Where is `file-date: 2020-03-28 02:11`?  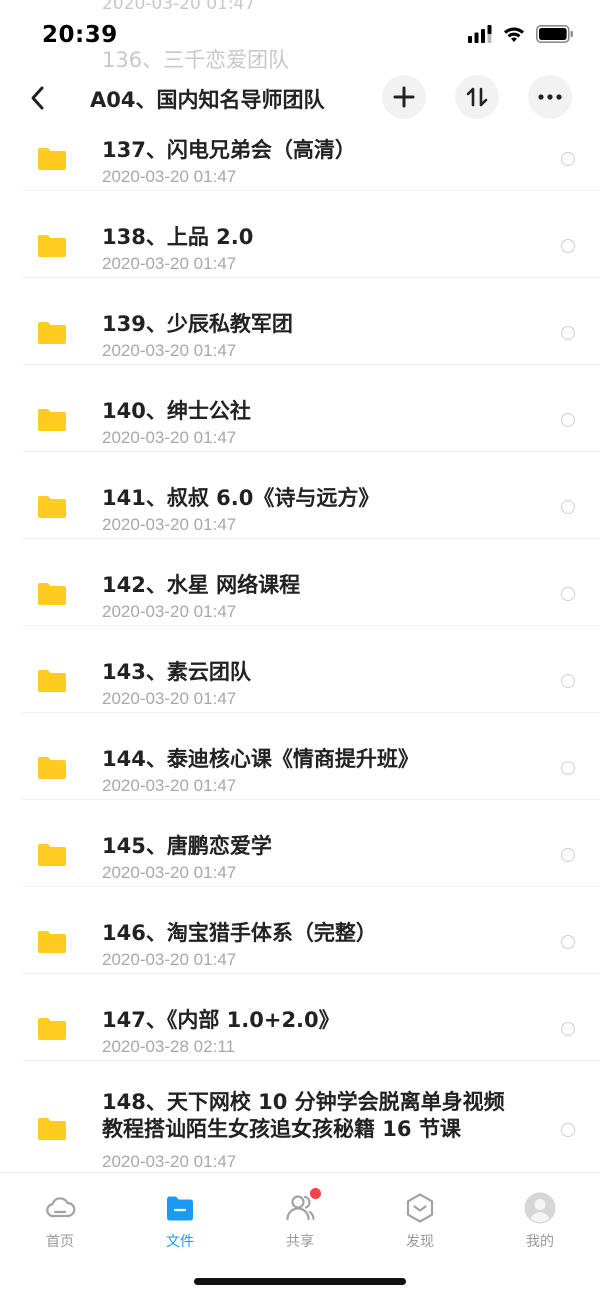
file-date: 2020-03-28 02:11 is located at coordinates (168, 1046).